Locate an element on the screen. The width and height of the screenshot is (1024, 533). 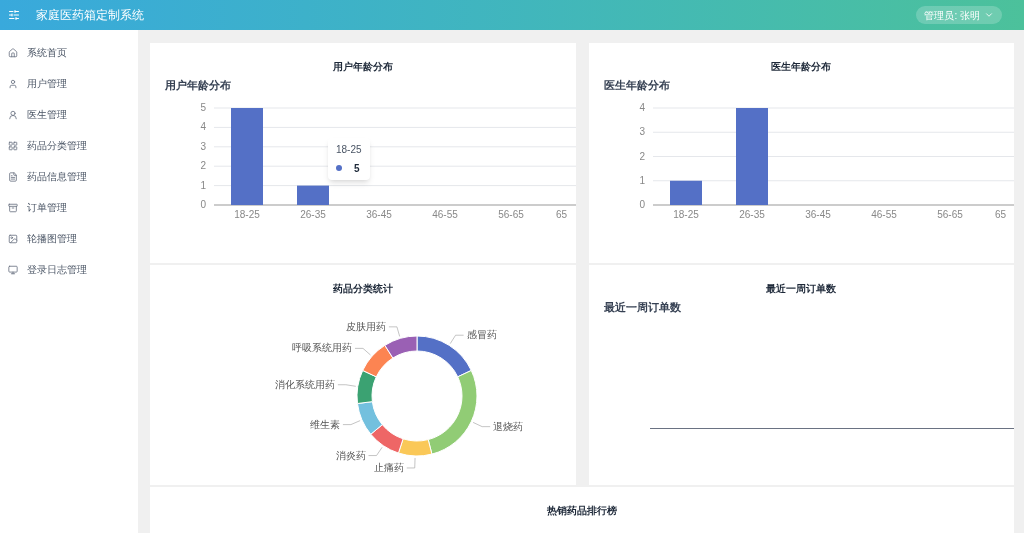
sidebar-item: 药品信息管理 is located at coordinates (69, 176).